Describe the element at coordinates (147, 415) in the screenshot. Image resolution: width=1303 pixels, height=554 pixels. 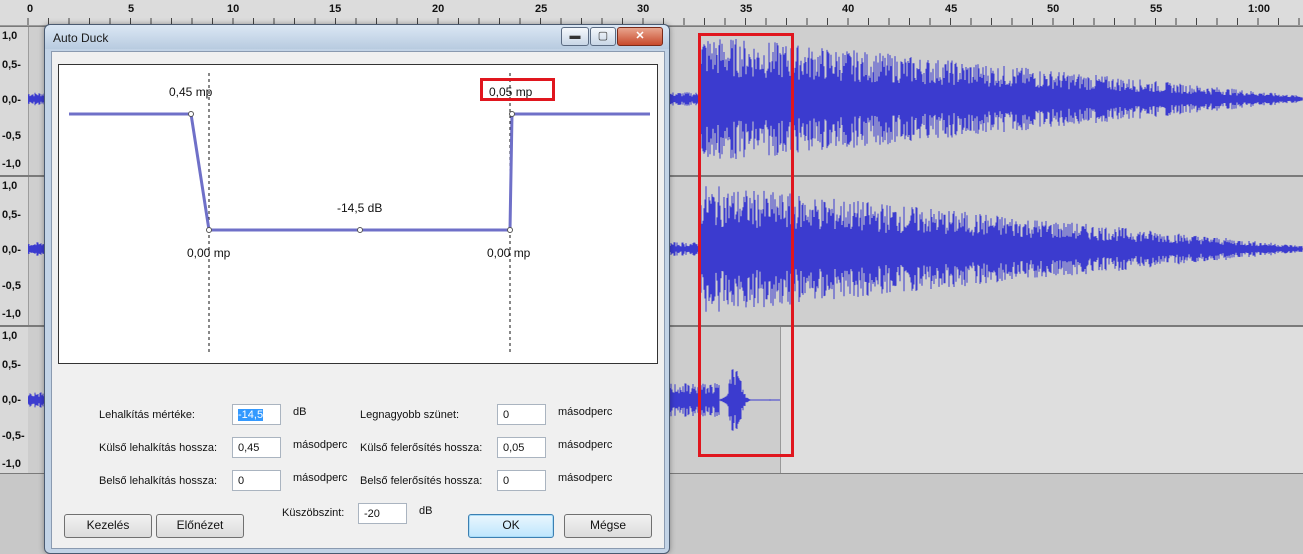
I see `duck-amount-field-label: Lehalkítás mértéke:` at that location.